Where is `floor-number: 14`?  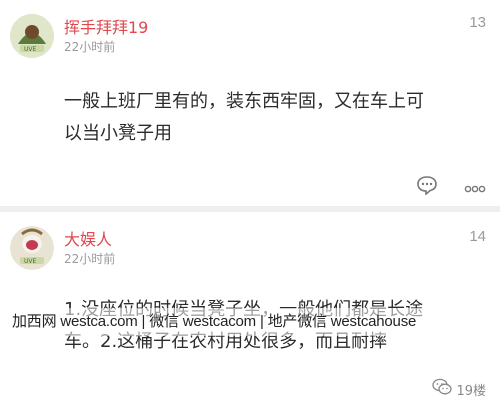
floor-number: 14 is located at coordinates (477, 236).